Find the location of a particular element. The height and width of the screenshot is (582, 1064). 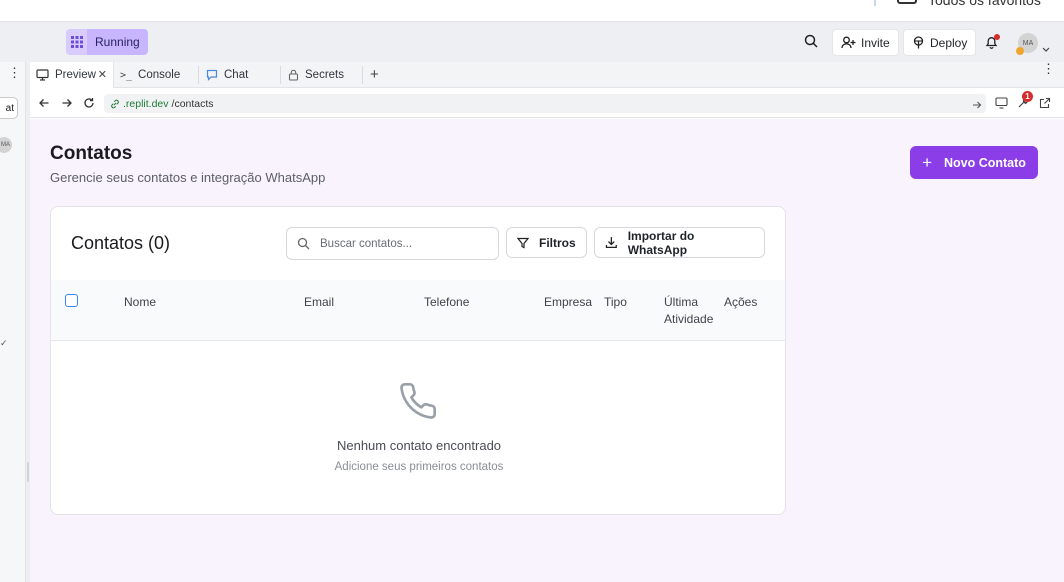

column-actions: Ações is located at coordinates (741, 302).